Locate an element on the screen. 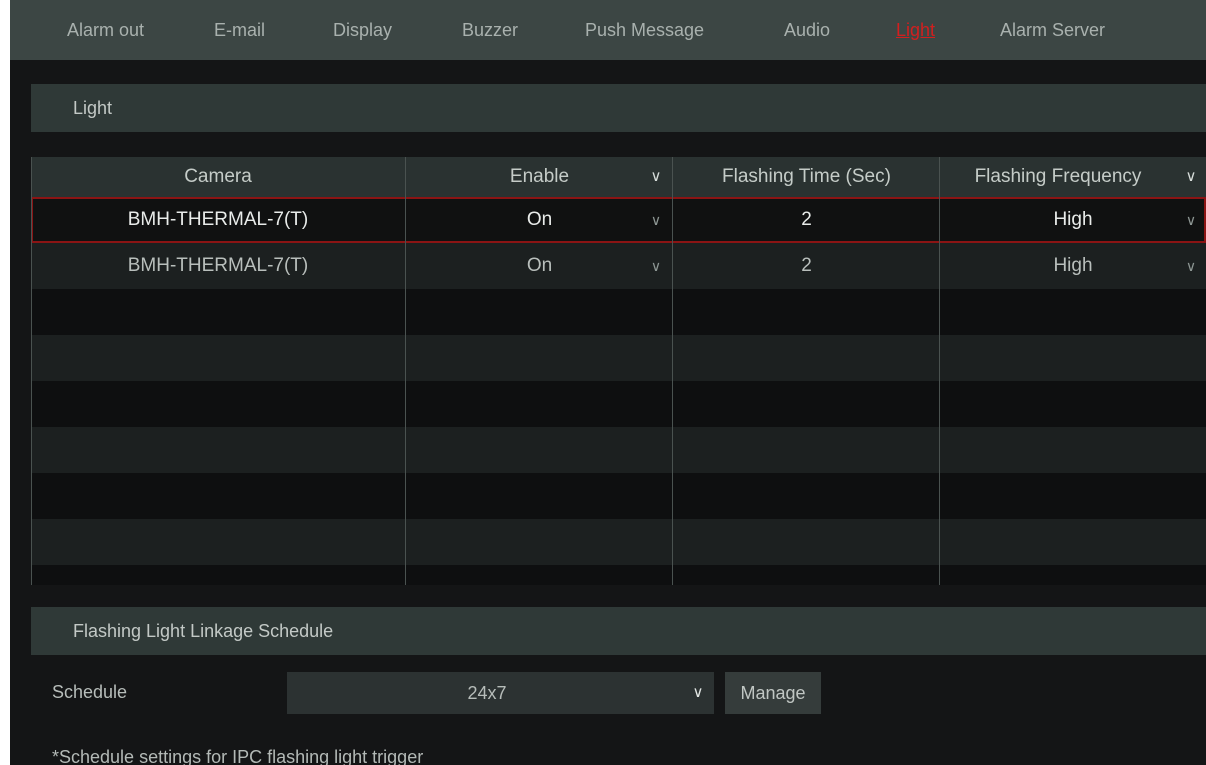  tab-buzzer: Buzzer is located at coordinates (490, 30).